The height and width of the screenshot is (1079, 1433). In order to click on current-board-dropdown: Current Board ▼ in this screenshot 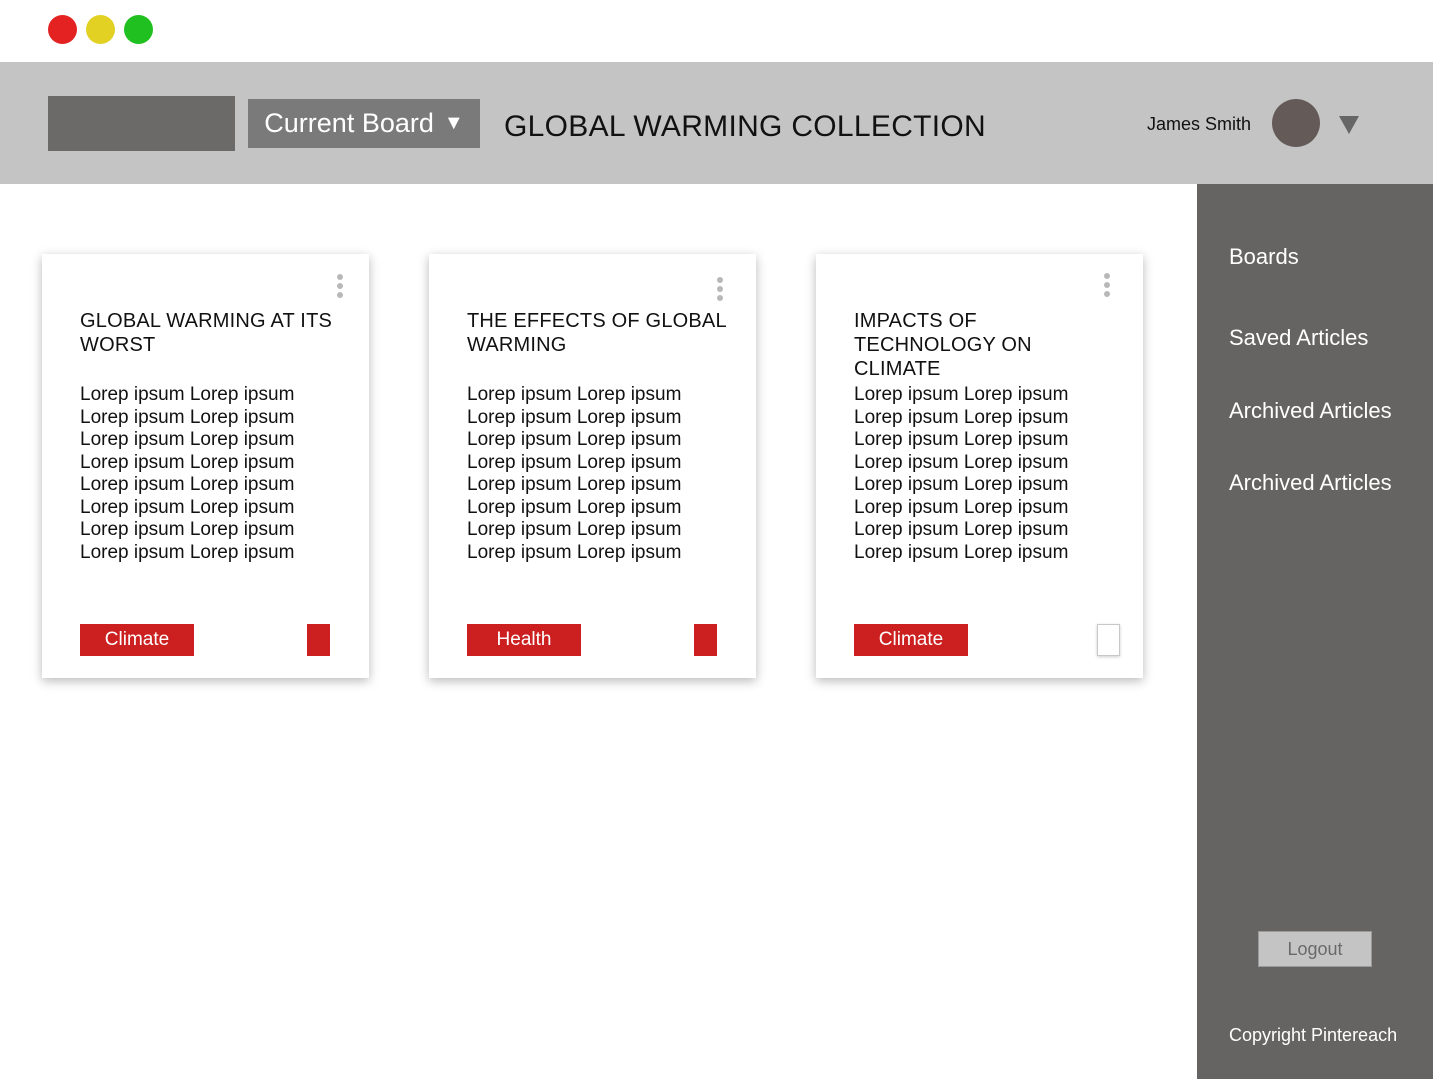, I will do `click(364, 123)`.